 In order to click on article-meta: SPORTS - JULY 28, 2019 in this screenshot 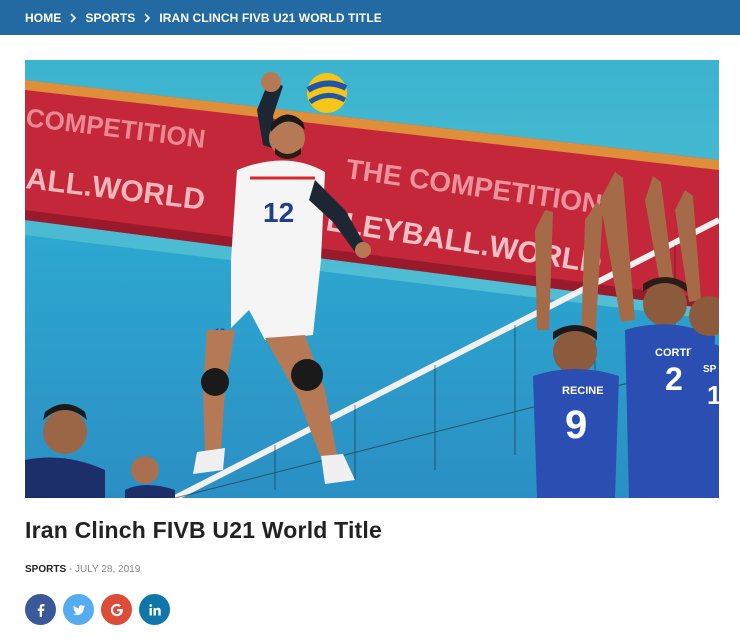, I will do `click(82, 569)`.